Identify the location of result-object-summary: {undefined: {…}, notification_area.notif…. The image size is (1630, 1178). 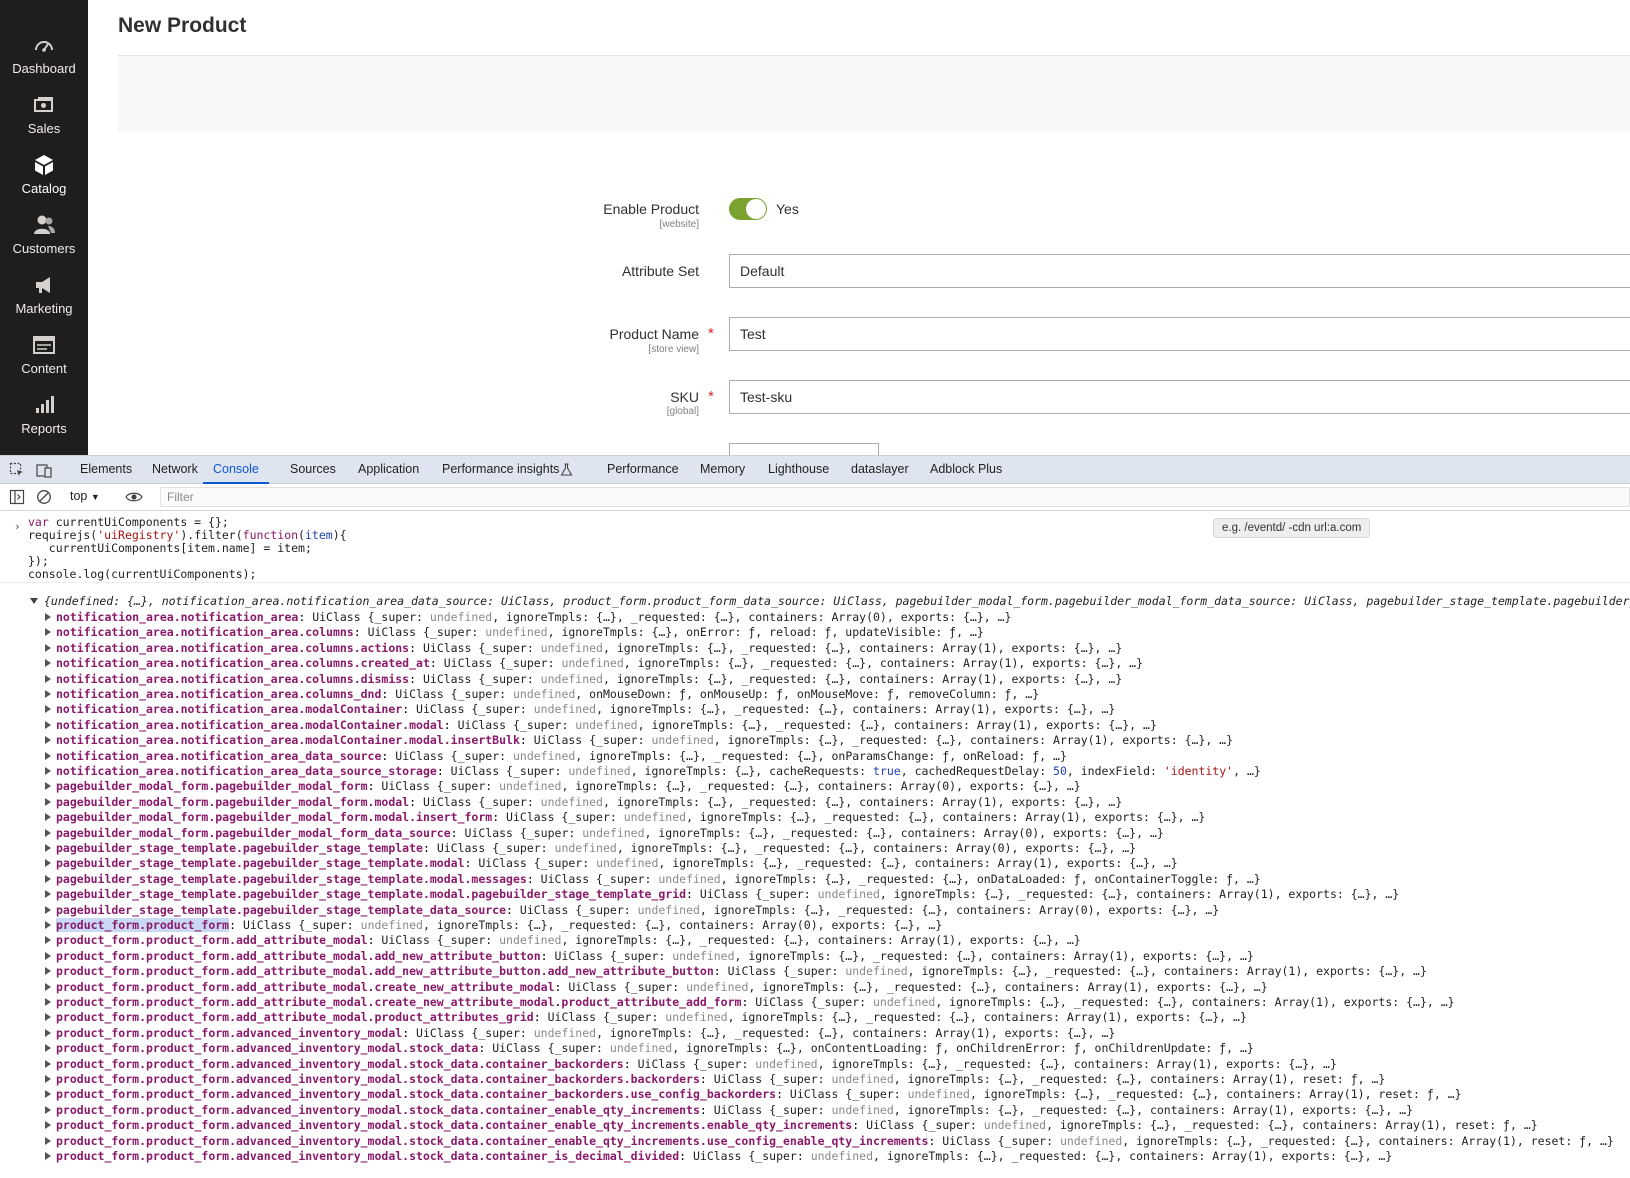
(830, 601).